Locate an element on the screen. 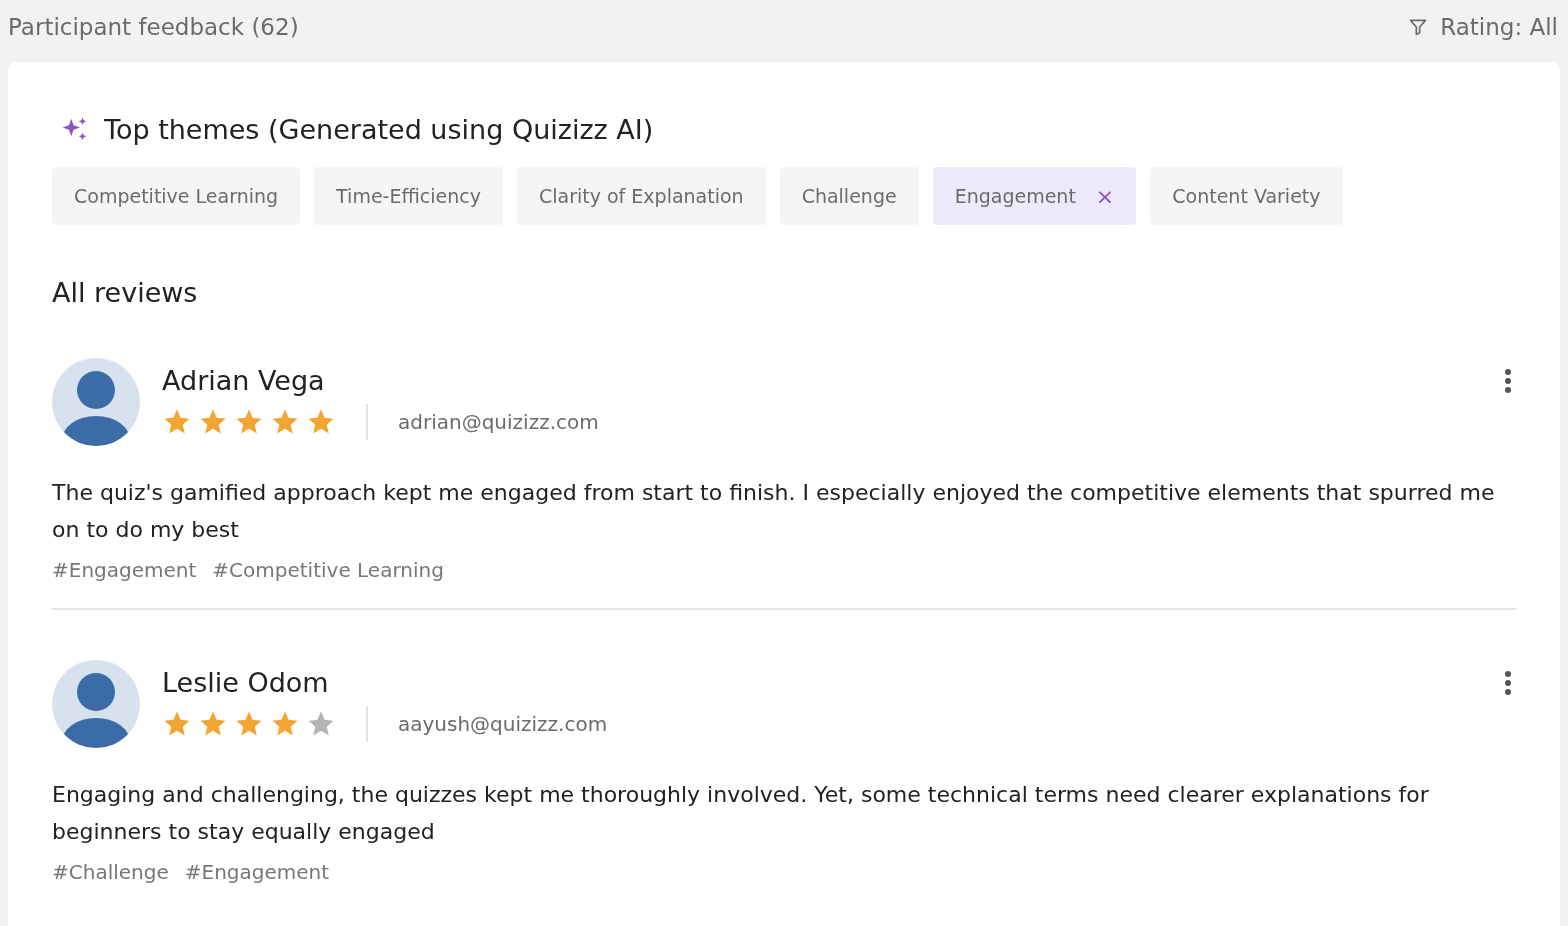  reviewer-email: adrian@quizizz.com is located at coordinates (498, 421).